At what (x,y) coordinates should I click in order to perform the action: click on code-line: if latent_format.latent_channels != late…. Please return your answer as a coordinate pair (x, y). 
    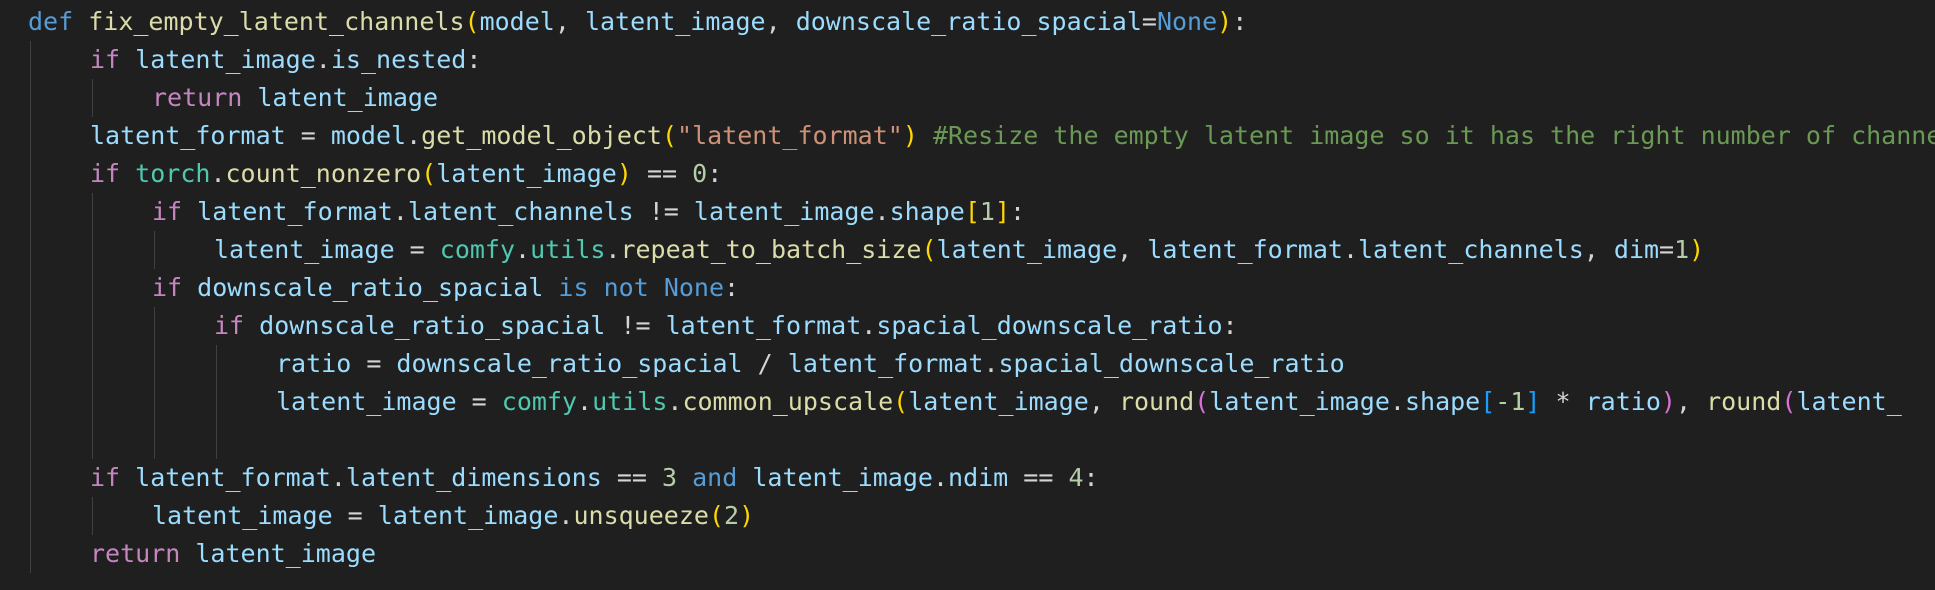
    Looking at the image, I should click on (981, 212).